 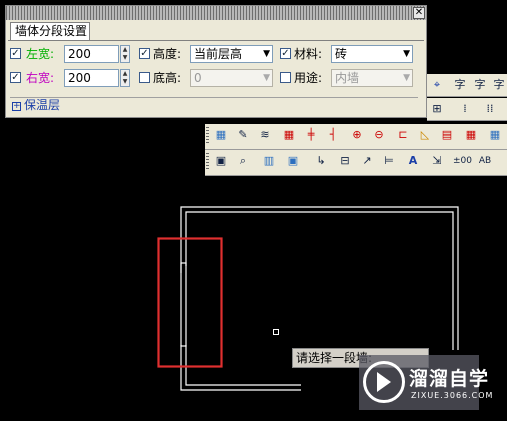 I want to click on watermark-url: ZIXUE.3066.COM, so click(x=452, y=395).